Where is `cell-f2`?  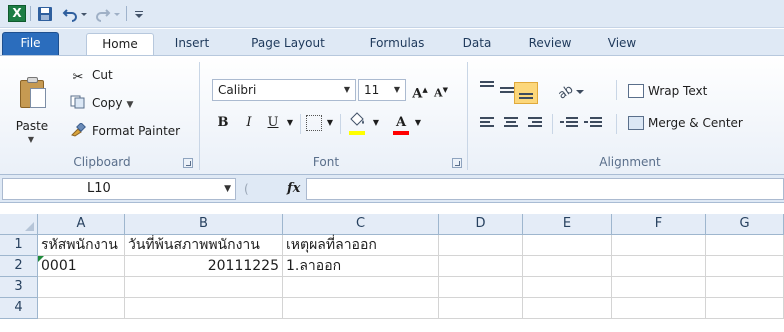
cell-f2 is located at coordinates (659, 266).